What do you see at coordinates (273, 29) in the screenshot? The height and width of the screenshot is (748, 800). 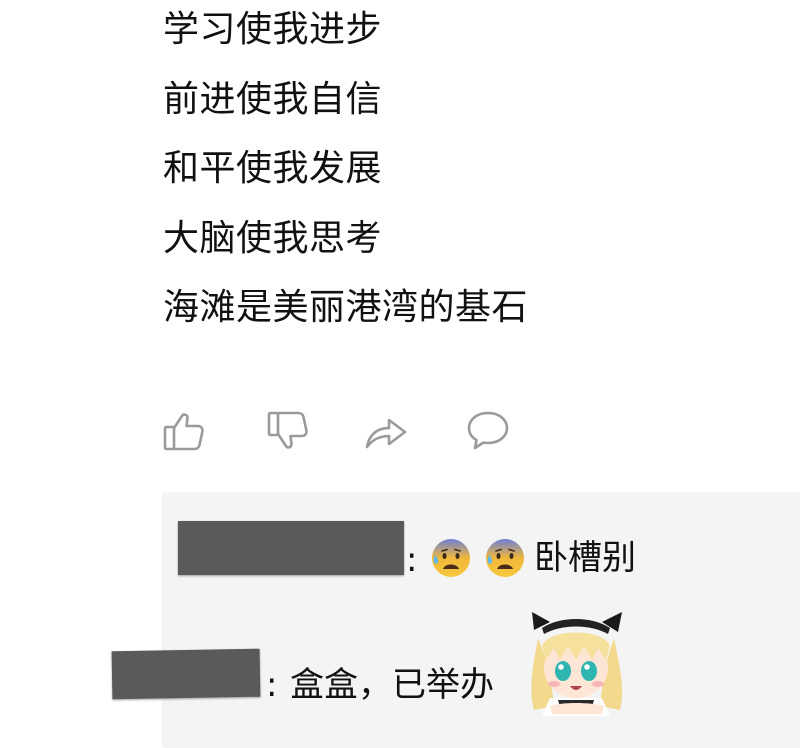 I see `post-line: 学习使我进步` at bounding box center [273, 29].